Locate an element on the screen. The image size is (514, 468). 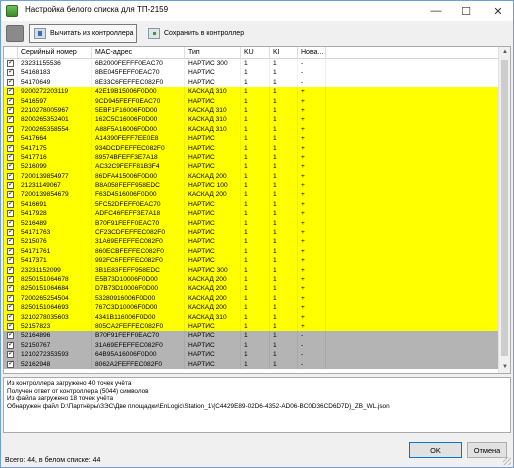
table-row: 54166915FC52DFEFF0EAC70НАРТИС11+ is located at coordinates (251, 204).